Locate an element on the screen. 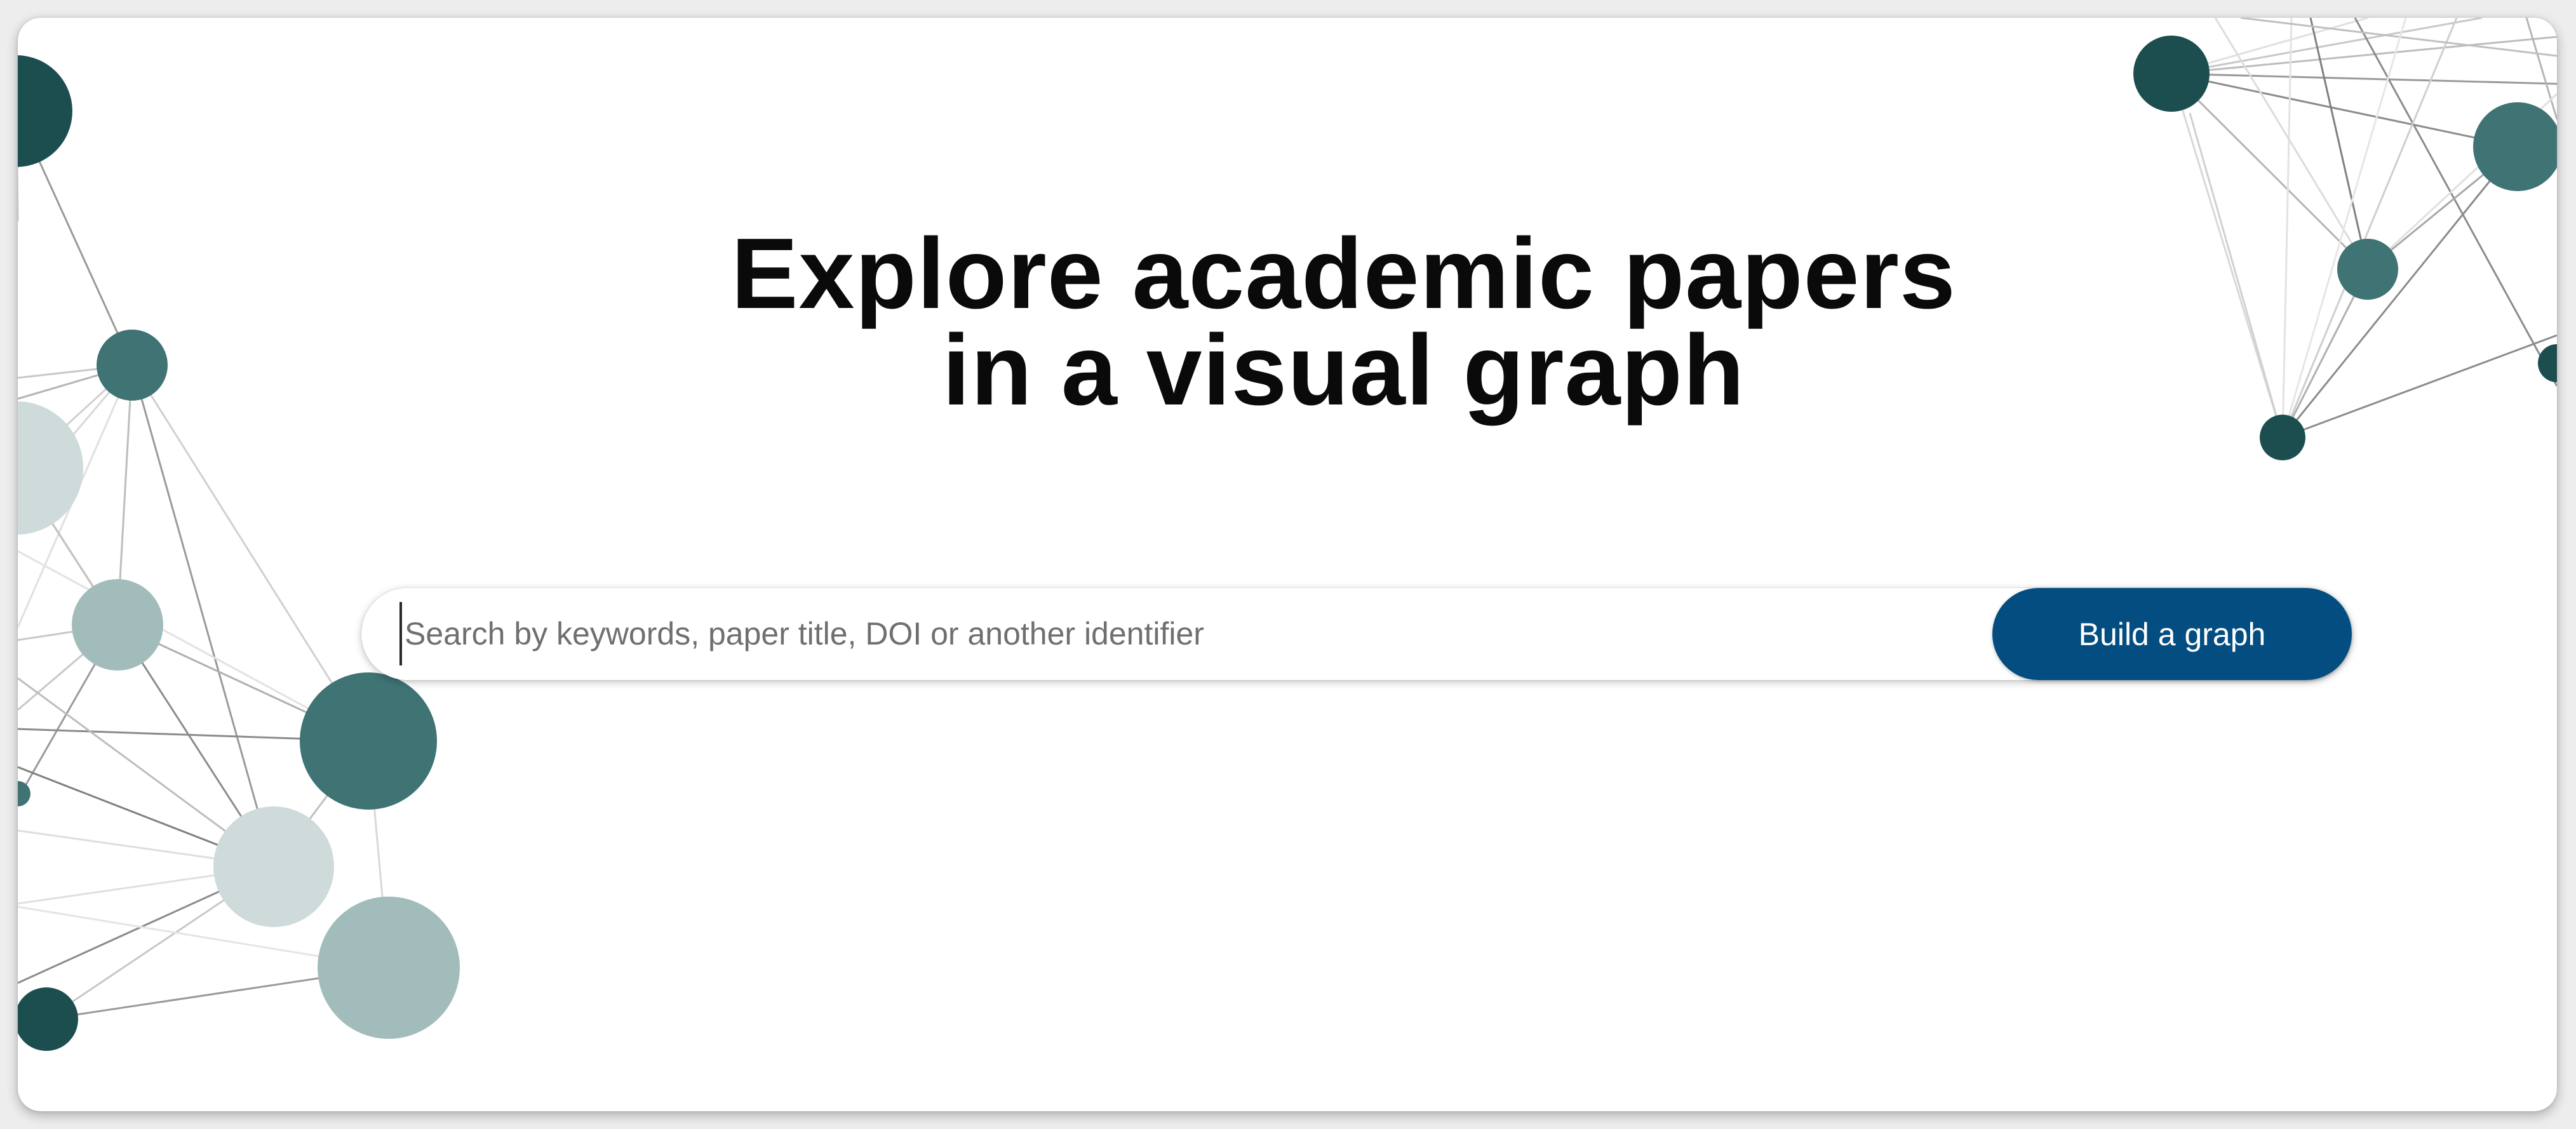  hero-title-line-2: in a visual graph is located at coordinates (1343, 370).